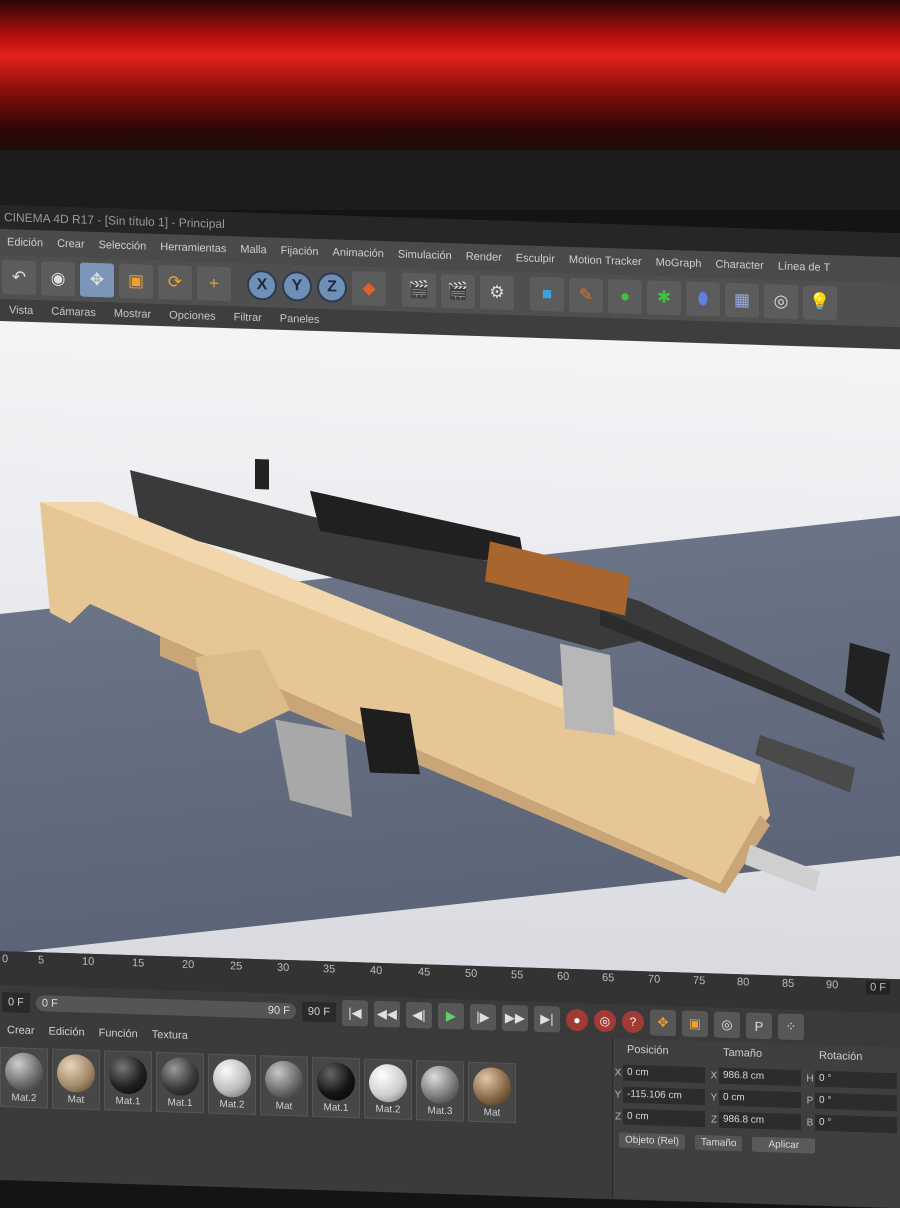 This screenshot has width=900, height=1208. What do you see at coordinates (742, 300) in the screenshot?
I see `floor-environment-icon: ▦` at bounding box center [742, 300].